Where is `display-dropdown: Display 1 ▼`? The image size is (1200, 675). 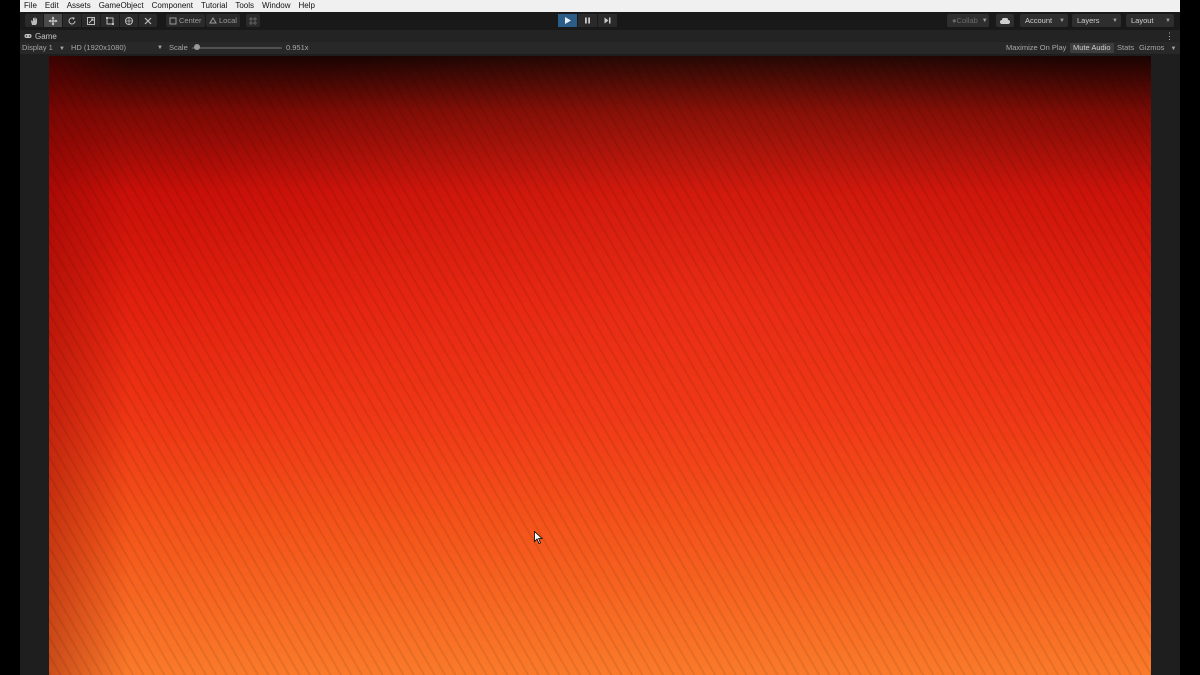 display-dropdown: Display 1 ▼ is located at coordinates (43, 48).